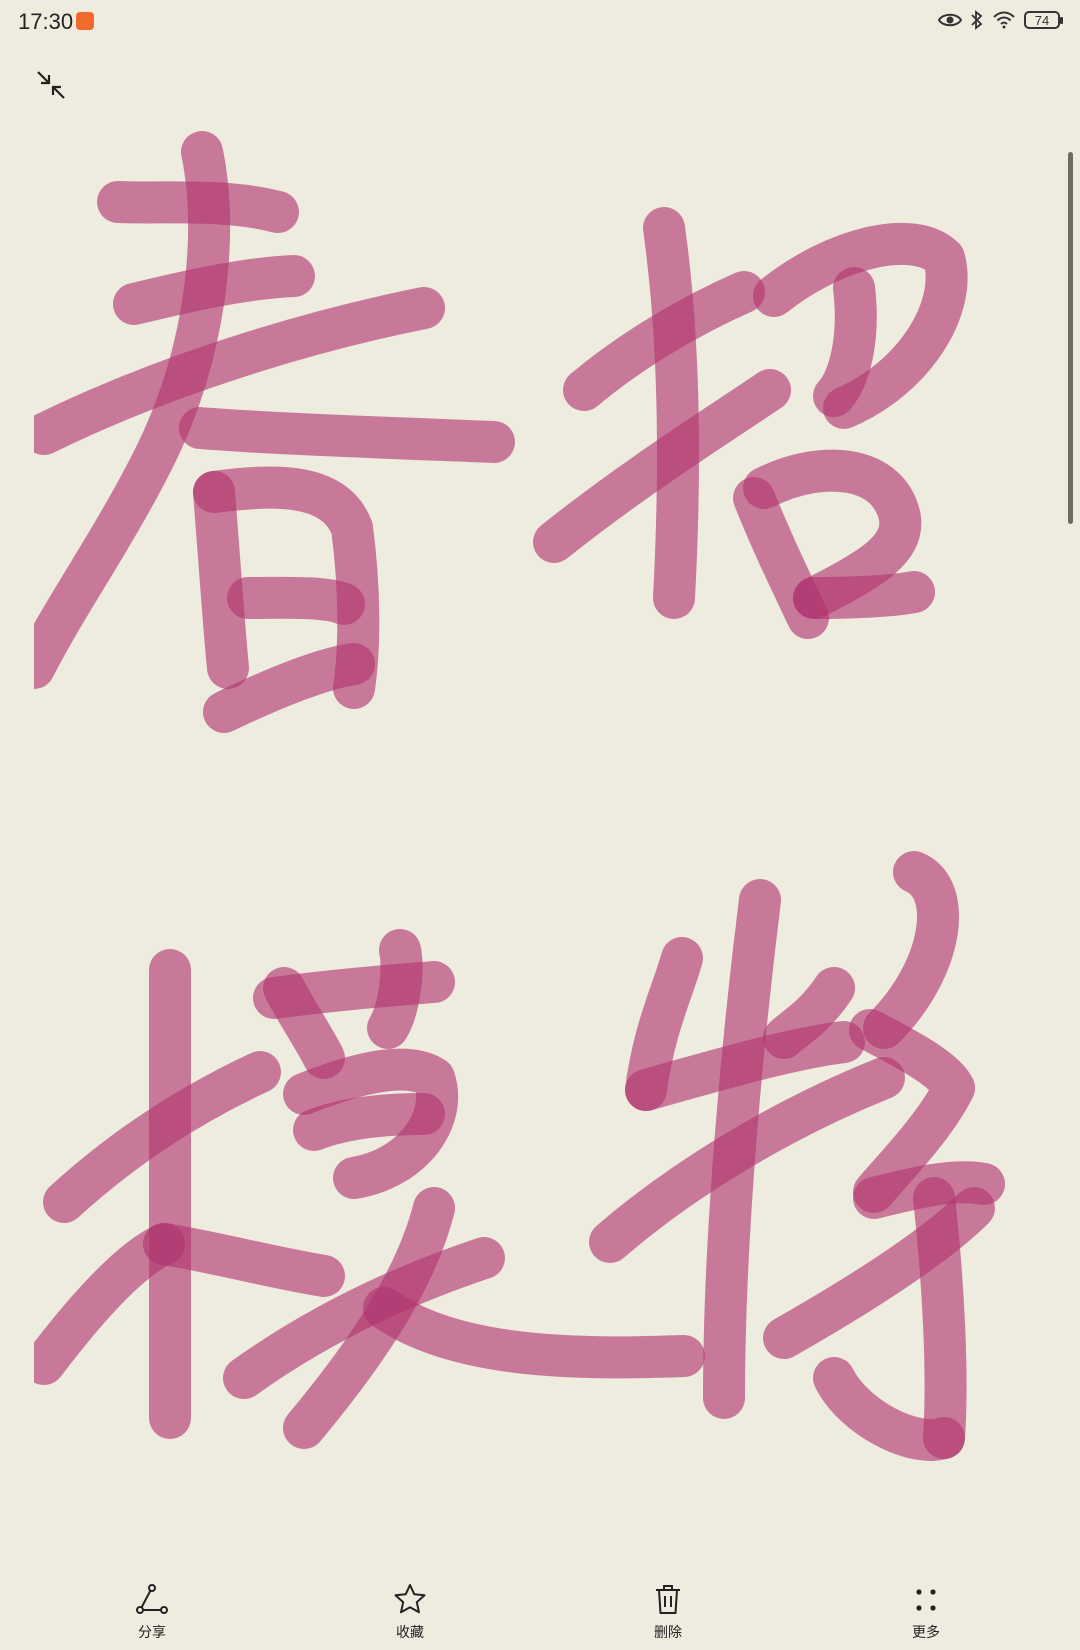  What do you see at coordinates (926, 1633) in the screenshot?
I see `more-label: 更多` at bounding box center [926, 1633].